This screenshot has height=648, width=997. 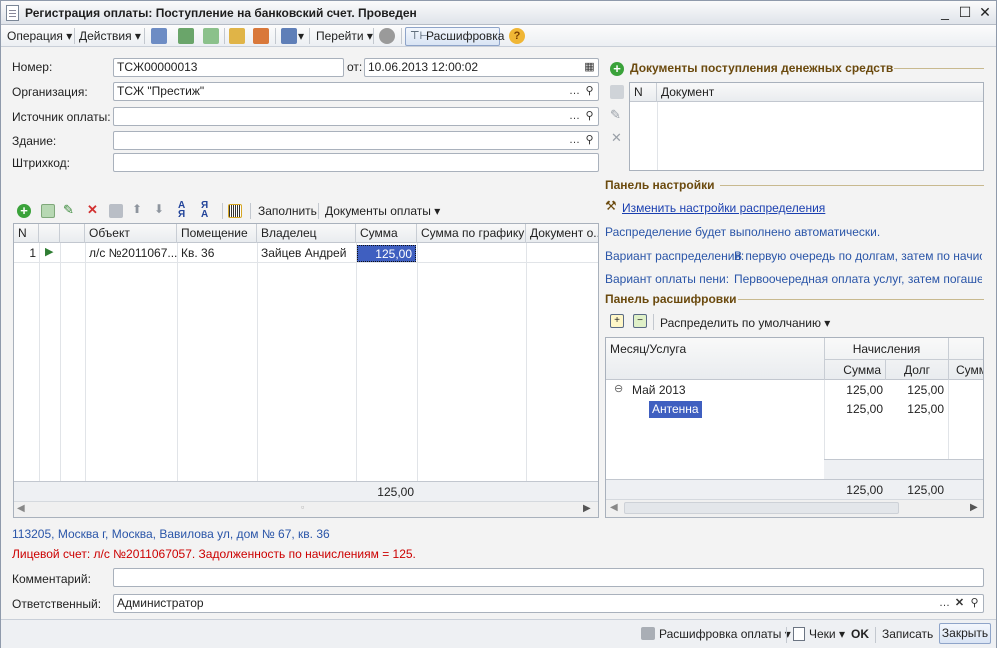 What do you see at coordinates (356, 140) in the screenshot?
I see `building-field: … ⚲` at bounding box center [356, 140].